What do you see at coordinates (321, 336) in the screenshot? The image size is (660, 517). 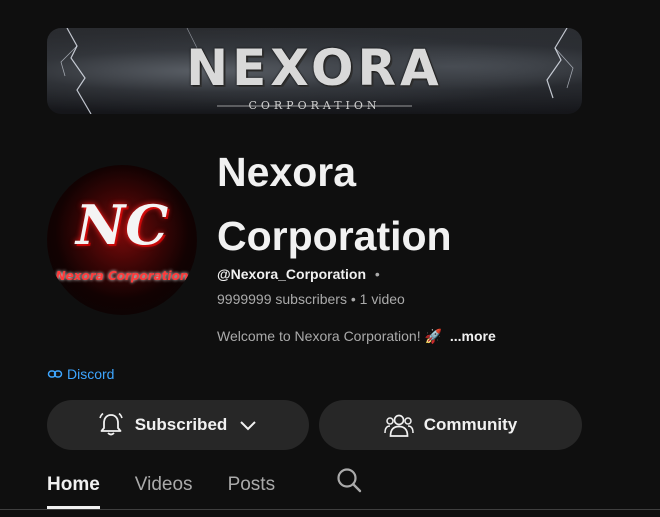 I see `description-text: Welcome to Nexora Corporation!` at bounding box center [321, 336].